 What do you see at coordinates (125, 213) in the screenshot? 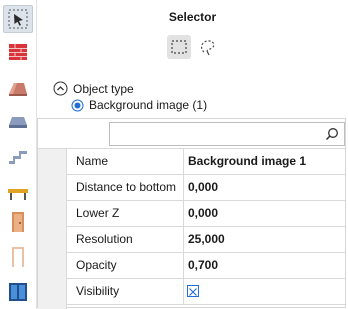
I see `property-name: Lower Z` at bounding box center [125, 213].